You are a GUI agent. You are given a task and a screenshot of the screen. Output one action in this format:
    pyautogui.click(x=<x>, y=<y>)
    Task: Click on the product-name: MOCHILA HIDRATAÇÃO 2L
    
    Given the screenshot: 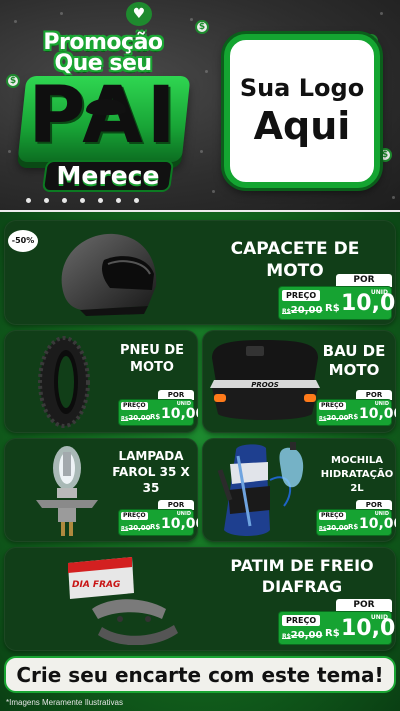 What is the action you would take?
    pyautogui.click(x=357, y=474)
    